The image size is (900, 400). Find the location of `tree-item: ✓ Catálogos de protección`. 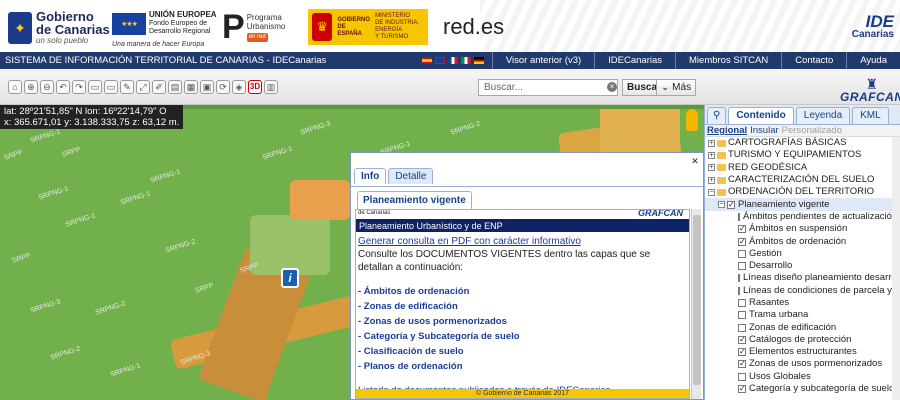

tree-item: ✓ Catálogos de protección is located at coordinates (802, 340).